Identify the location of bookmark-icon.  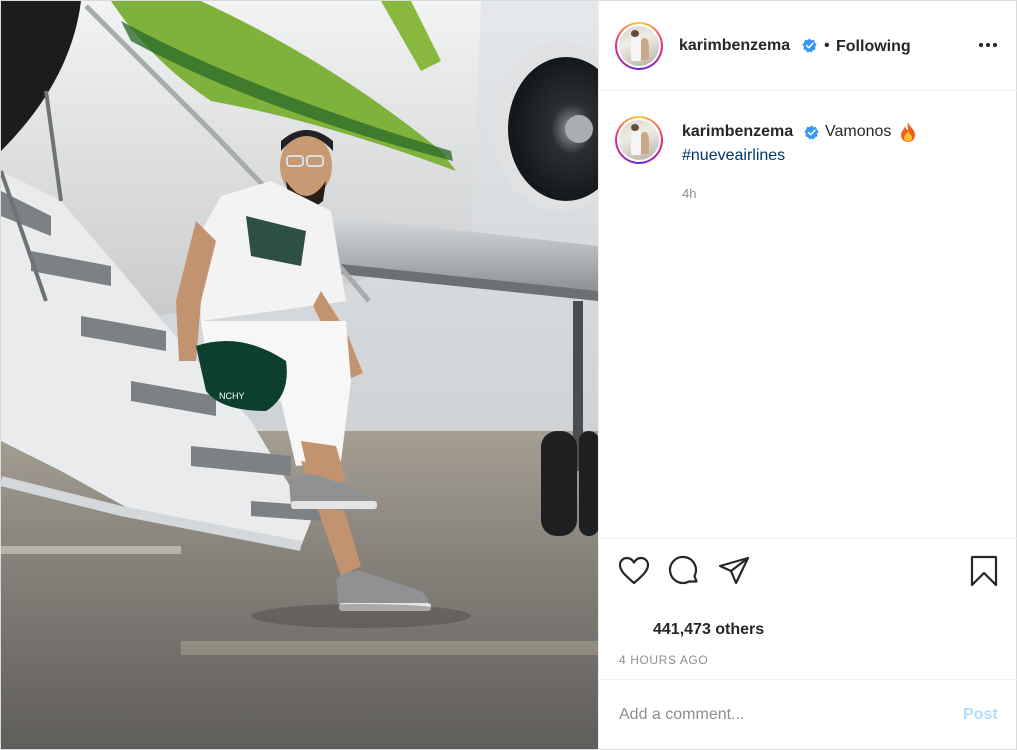
(984, 571).